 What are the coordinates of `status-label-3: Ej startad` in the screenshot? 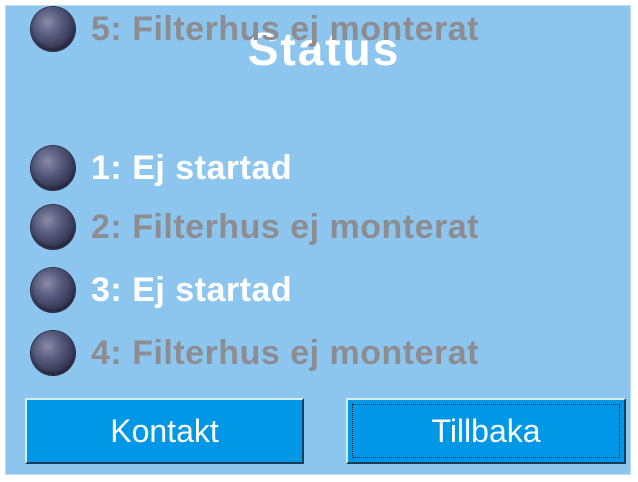 It's located at (212, 290).